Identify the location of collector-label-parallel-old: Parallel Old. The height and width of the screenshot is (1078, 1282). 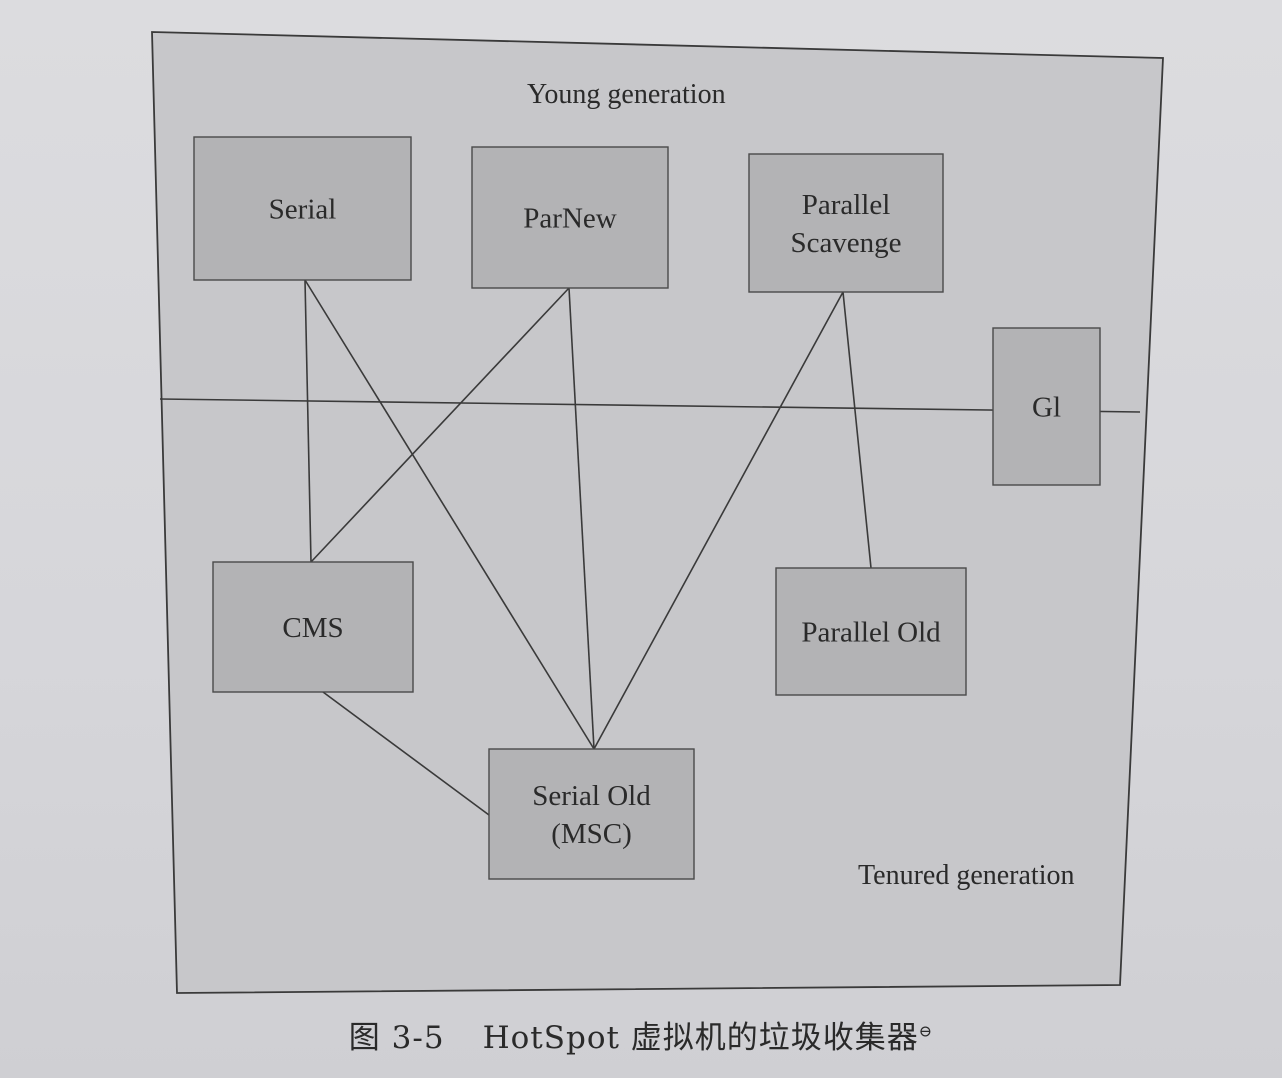
(871, 633).